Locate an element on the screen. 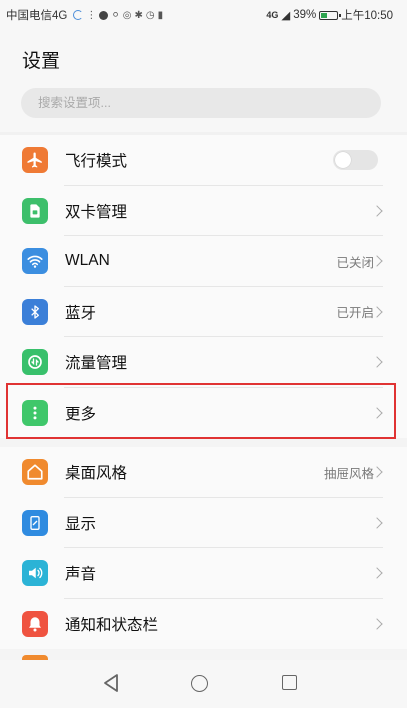  page-title: 设置 is located at coordinates (41, 61).